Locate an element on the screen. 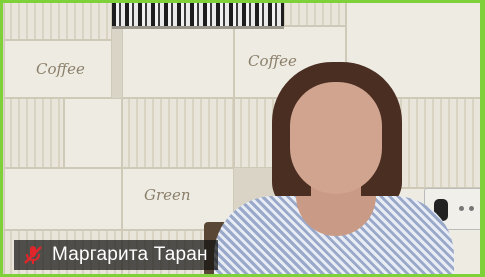 This screenshot has width=485, height=277. participant-name: Маргарита Таран is located at coordinates (130, 254).